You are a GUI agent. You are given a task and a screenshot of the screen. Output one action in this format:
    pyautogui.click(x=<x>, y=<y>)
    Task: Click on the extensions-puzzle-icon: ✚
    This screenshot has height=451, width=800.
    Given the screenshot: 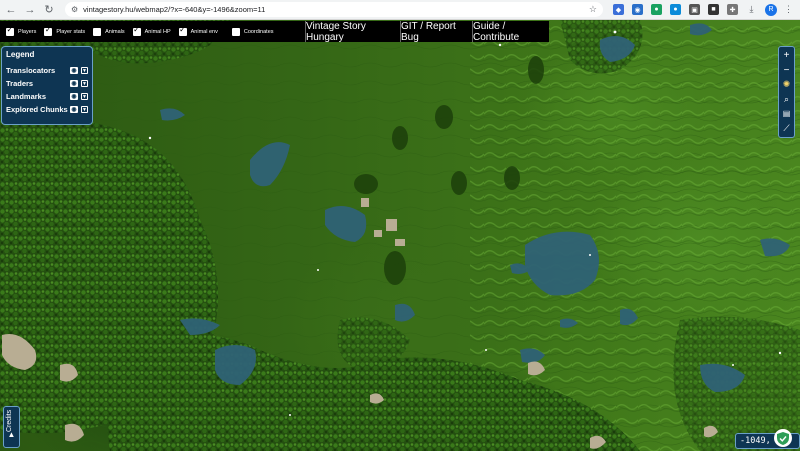 What is the action you would take?
    pyautogui.click(x=732, y=9)
    